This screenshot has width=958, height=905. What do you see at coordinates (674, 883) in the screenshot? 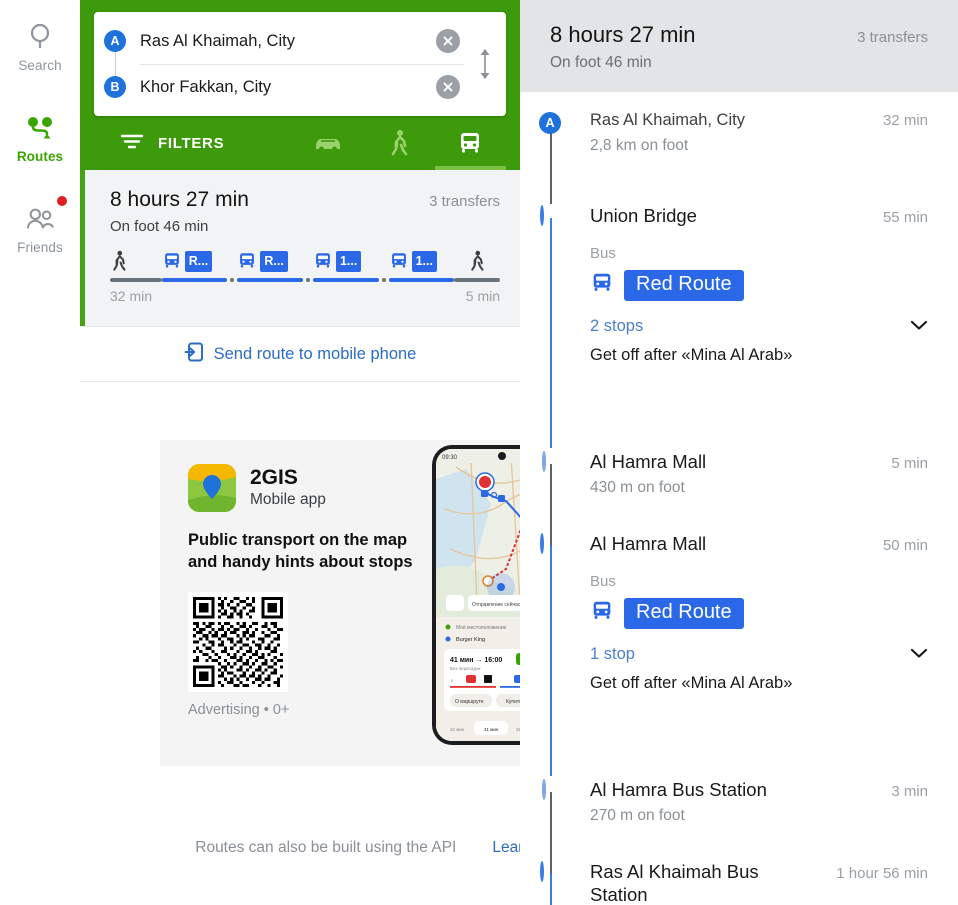
I see `stop-name: Ras Al Khaimah Bus Station` at bounding box center [674, 883].